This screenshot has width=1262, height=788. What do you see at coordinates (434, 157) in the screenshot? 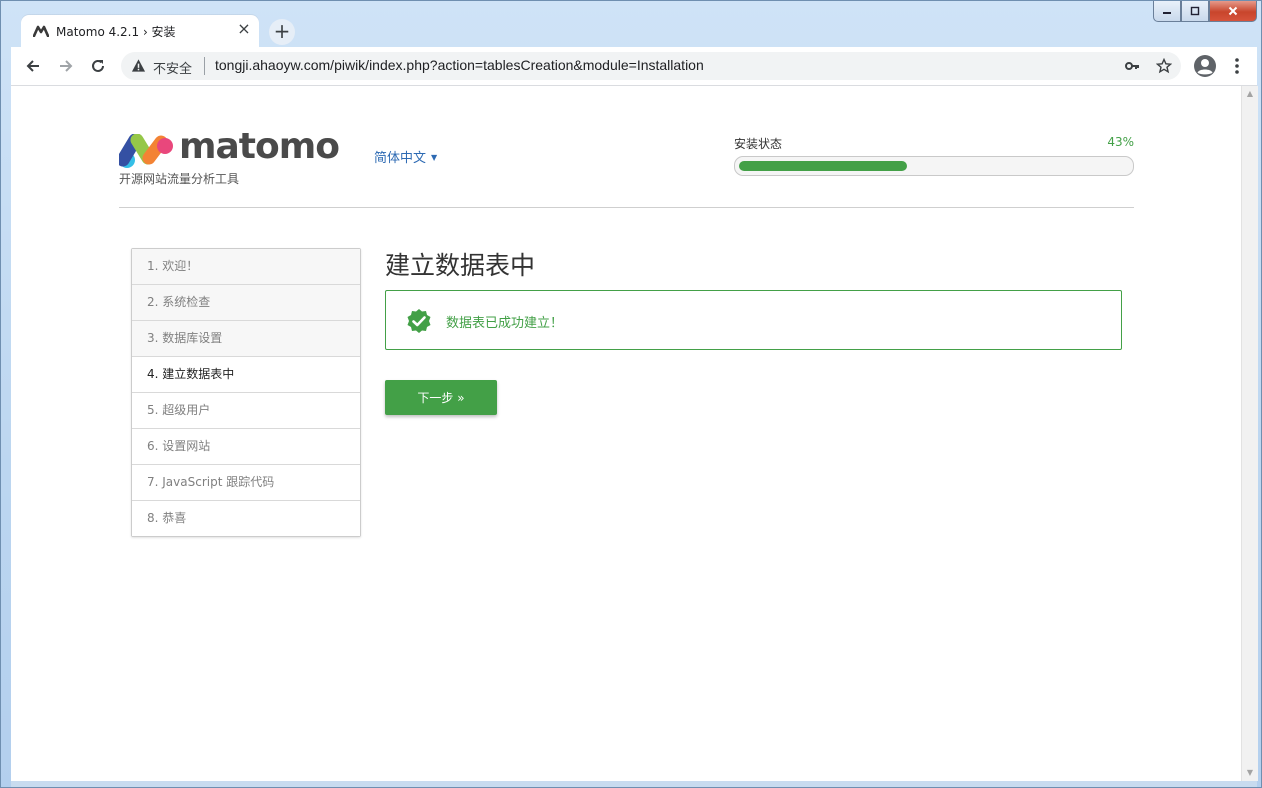
I see `caret-down-icon: ▼` at bounding box center [434, 157].